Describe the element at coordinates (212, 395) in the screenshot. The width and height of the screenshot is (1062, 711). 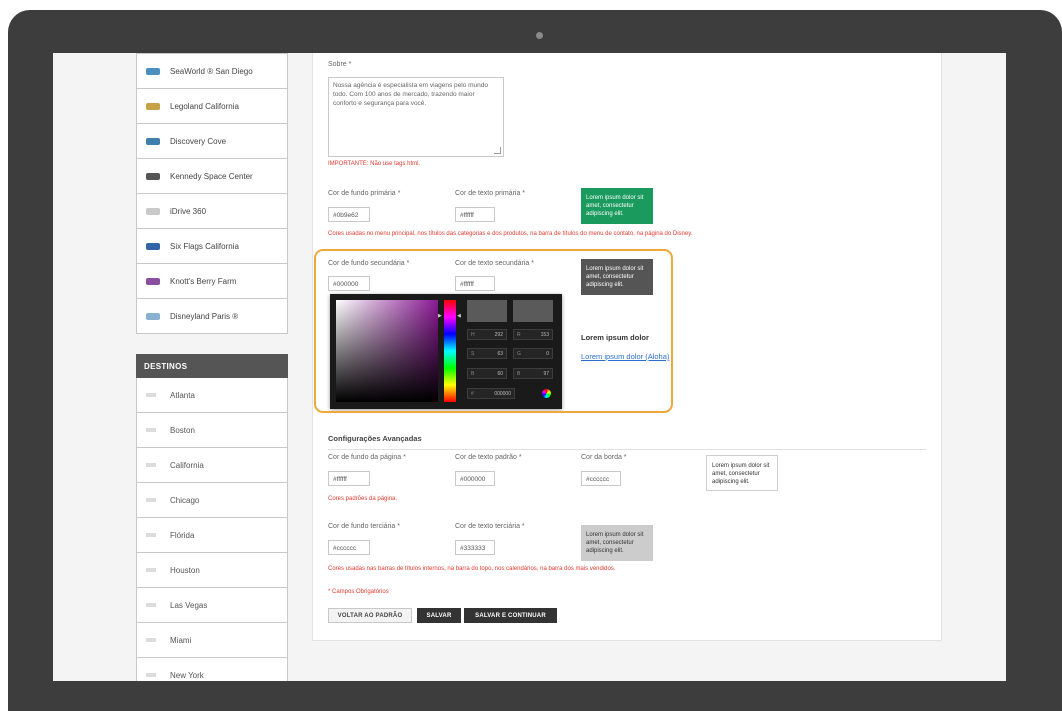
I see `destino-item: Atlanta` at that location.